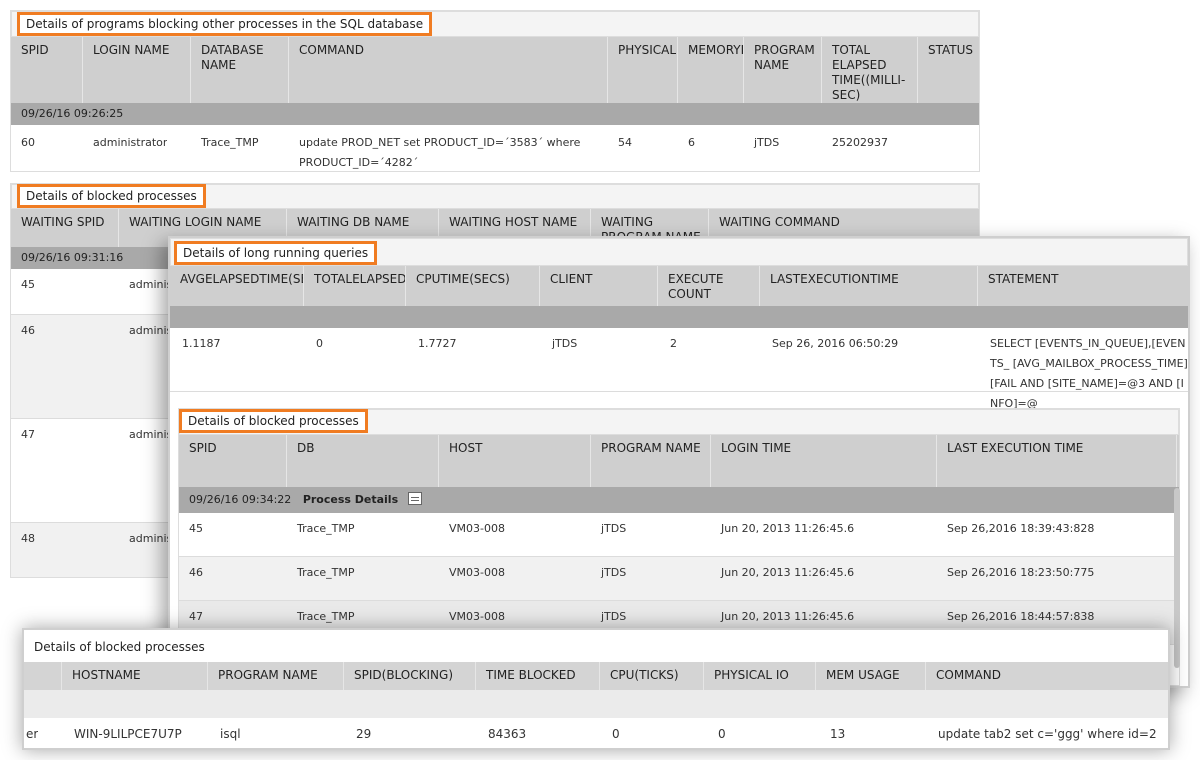 This screenshot has height=760, width=1200. What do you see at coordinates (473, 286) in the screenshot?
I see `col-cpu-time: CPUTIME(SECS)` at bounding box center [473, 286].